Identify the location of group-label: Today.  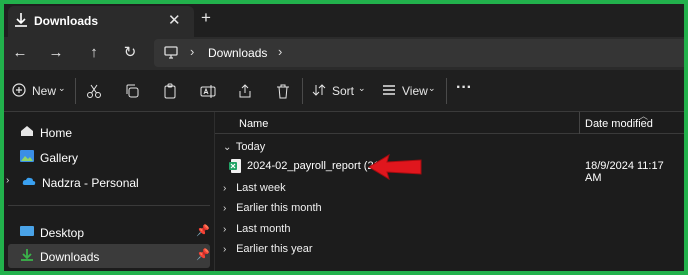
(250, 147).